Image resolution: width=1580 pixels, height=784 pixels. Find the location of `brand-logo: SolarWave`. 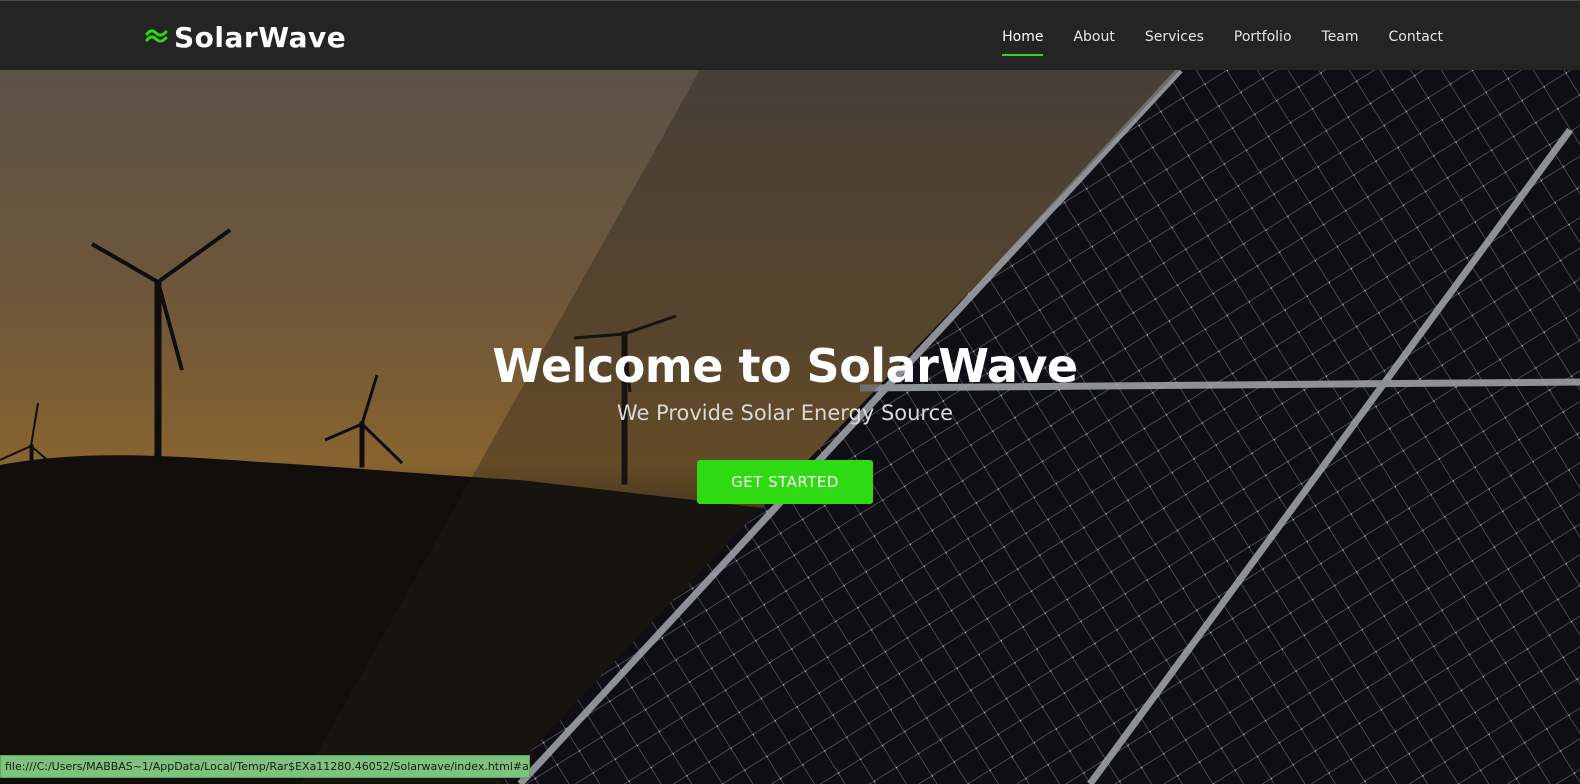

brand-logo: SolarWave is located at coordinates (245, 37).